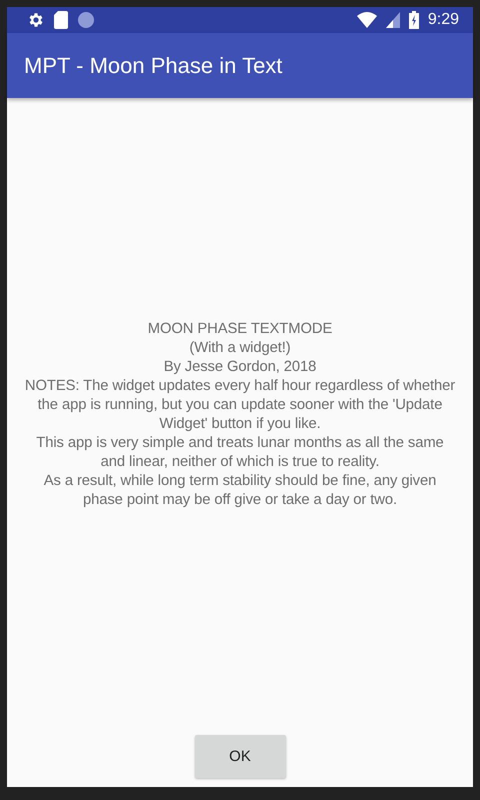 Image resolution: width=480 pixels, height=800 pixels. What do you see at coordinates (240, 500) in the screenshot?
I see `body-text-line: phase point may be off give or take a day or two.` at bounding box center [240, 500].